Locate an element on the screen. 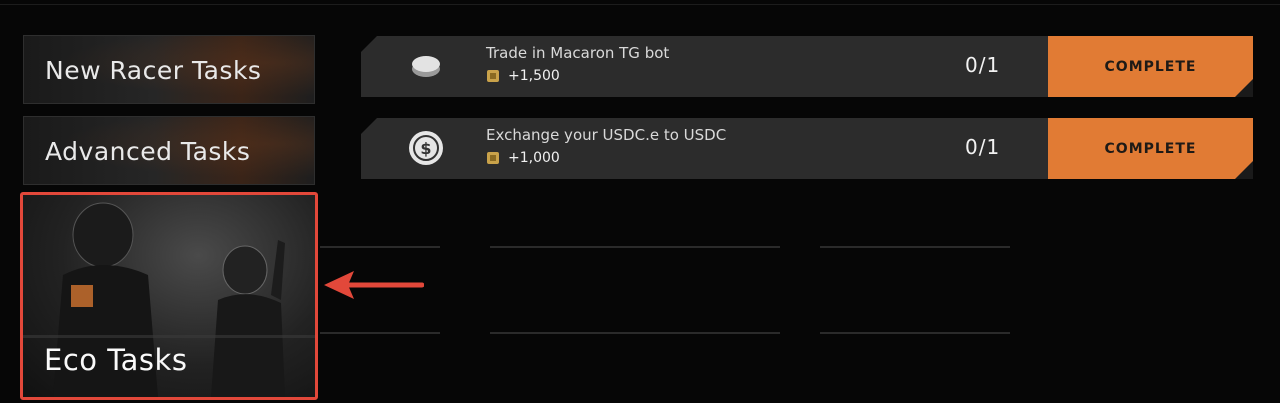 The height and width of the screenshot is (403, 1280). category-label: New Racer Tasks is located at coordinates (153, 70).